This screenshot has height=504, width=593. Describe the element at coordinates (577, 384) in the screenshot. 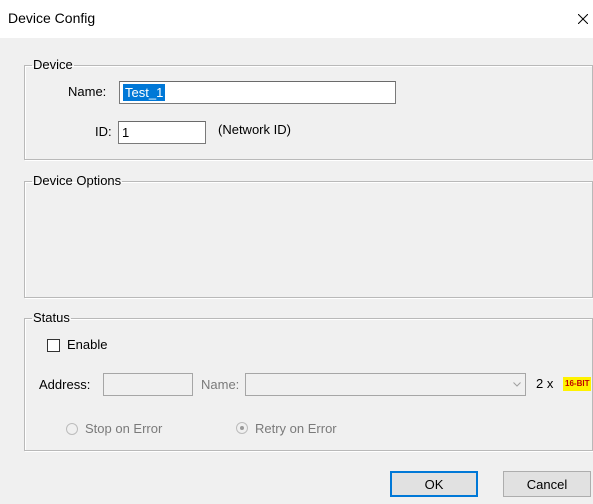

I see `bit-width-badge: 16-BIT` at that location.